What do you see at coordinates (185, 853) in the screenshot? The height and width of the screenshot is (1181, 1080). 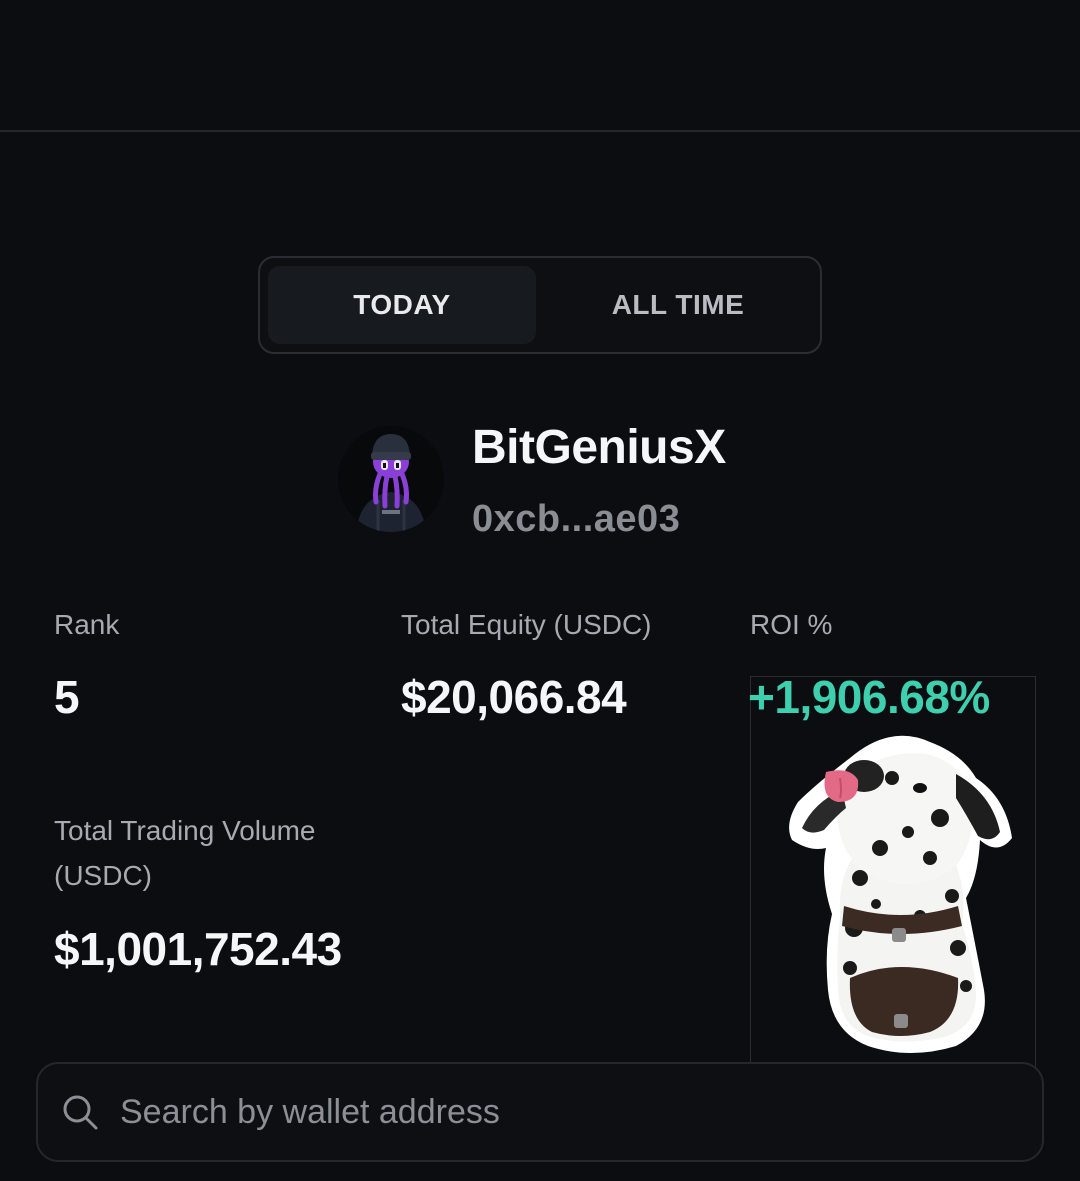 I see `volume-label: Total Trading Volume (USDC)` at bounding box center [185, 853].